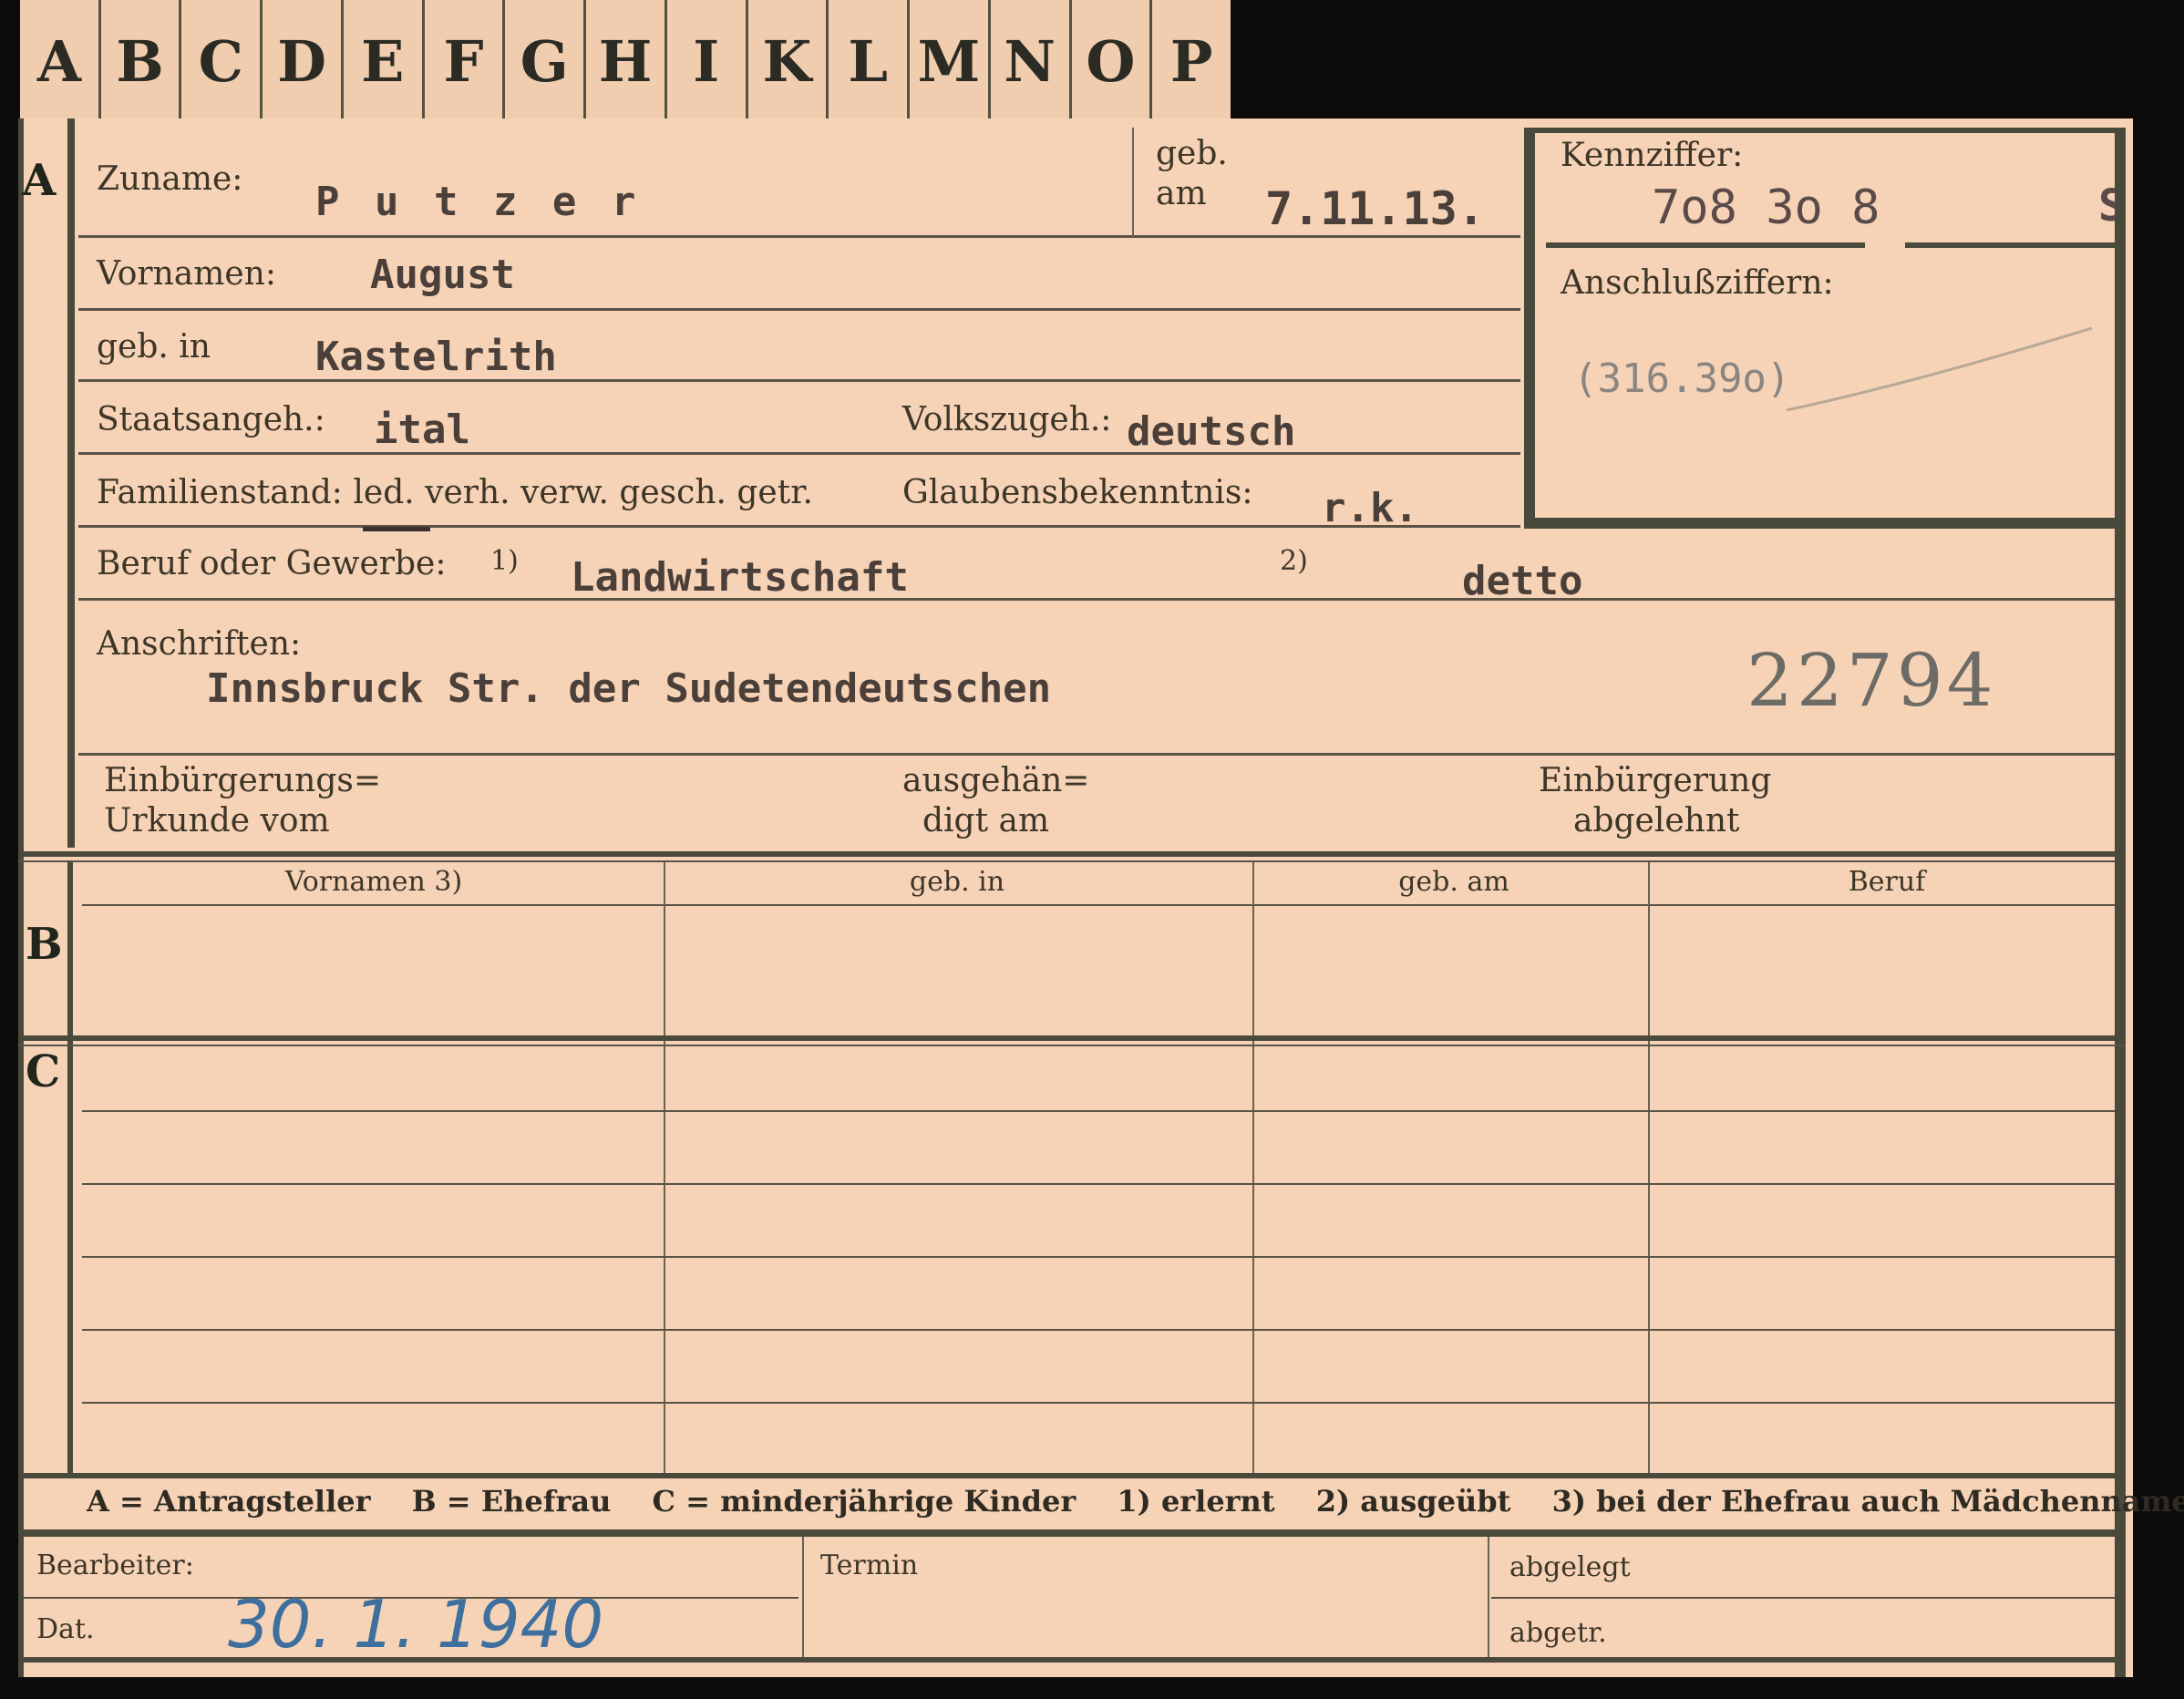 This screenshot has width=2184, height=1699. What do you see at coordinates (374, 882) in the screenshot?
I see `col-header-vornamen: Vornamen 3)` at bounding box center [374, 882].